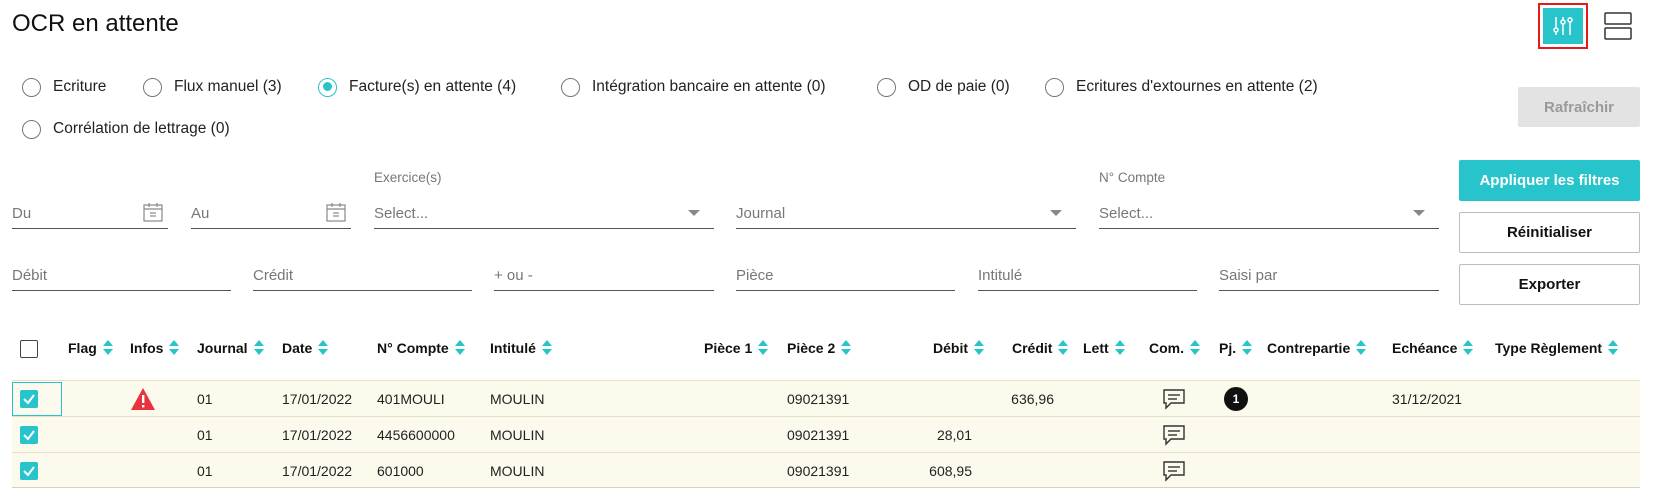 This screenshot has width=1672, height=488. Describe the element at coordinates (1618, 26) in the screenshot. I see `split-view-icon` at that location.